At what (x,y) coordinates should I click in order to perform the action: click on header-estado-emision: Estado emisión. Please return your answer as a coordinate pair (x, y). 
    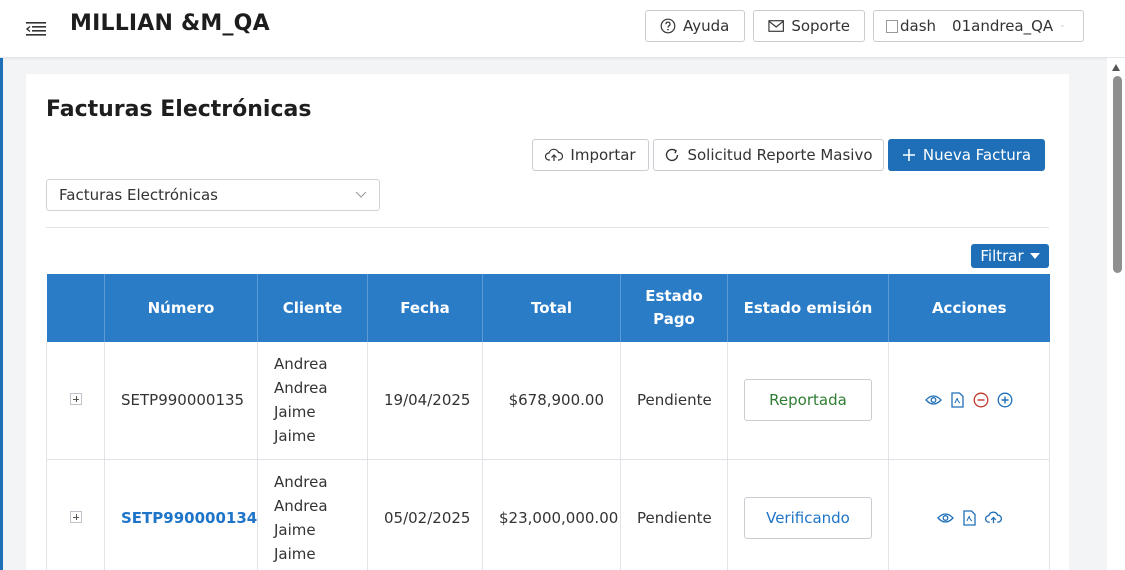
    Looking at the image, I should click on (808, 308).